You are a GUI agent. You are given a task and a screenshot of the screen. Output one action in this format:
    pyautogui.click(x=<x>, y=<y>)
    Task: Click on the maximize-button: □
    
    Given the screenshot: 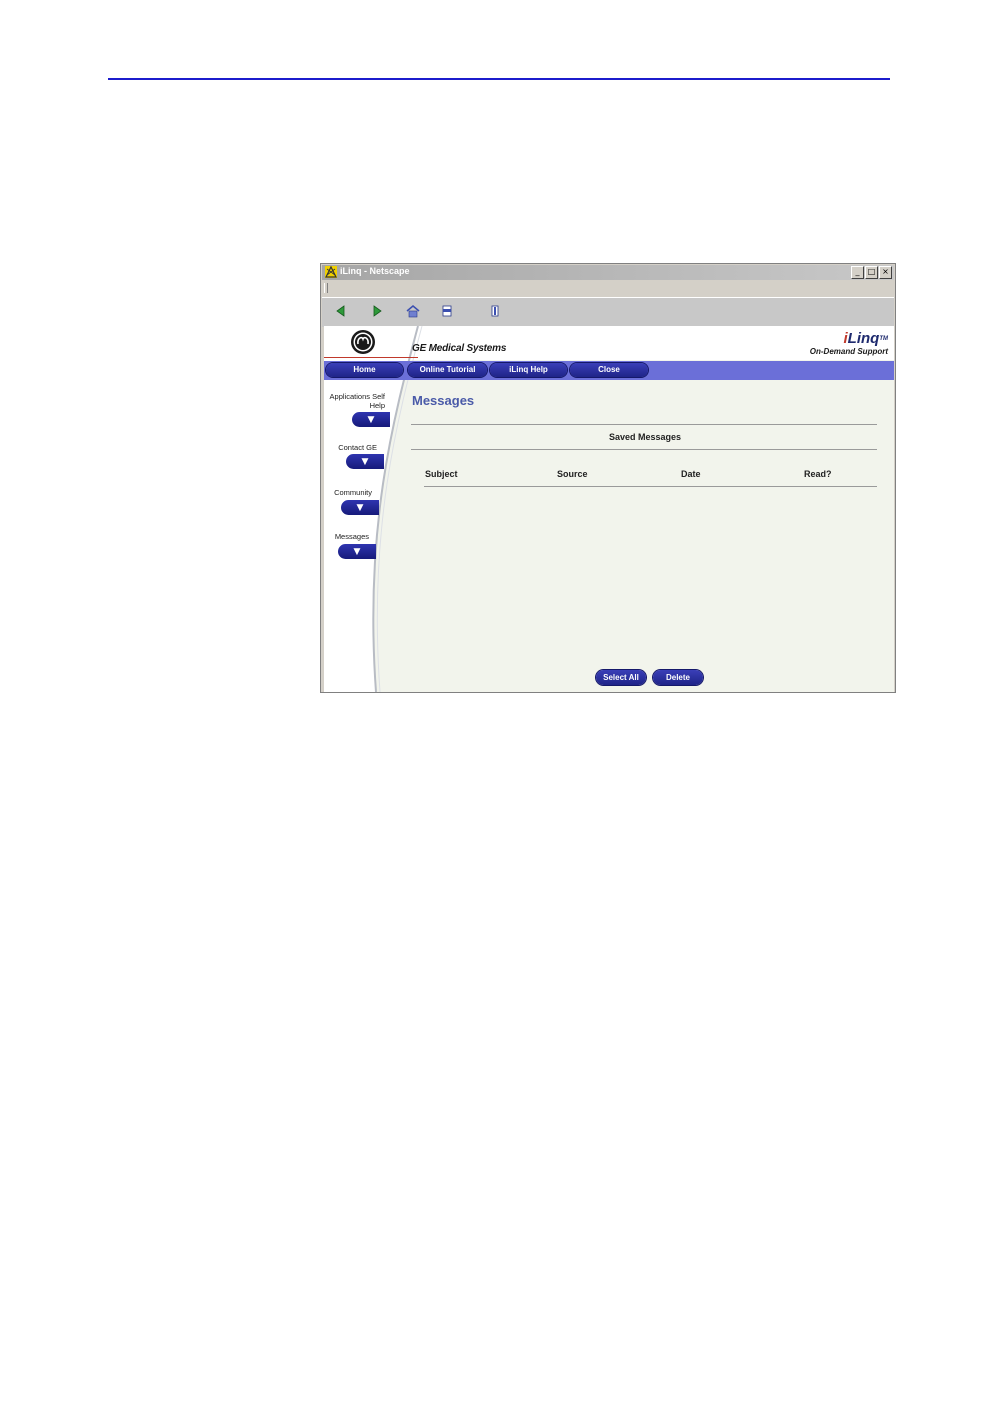 What is the action you would take?
    pyautogui.click(x=871, y=272)
    